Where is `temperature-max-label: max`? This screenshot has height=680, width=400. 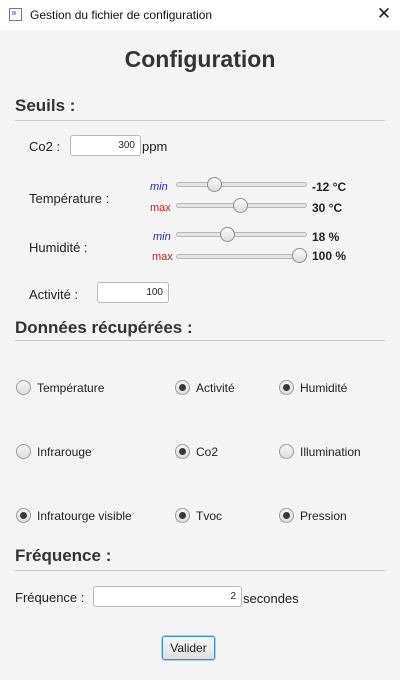 temperature-max-label: max is located at coordinates (160, 208).